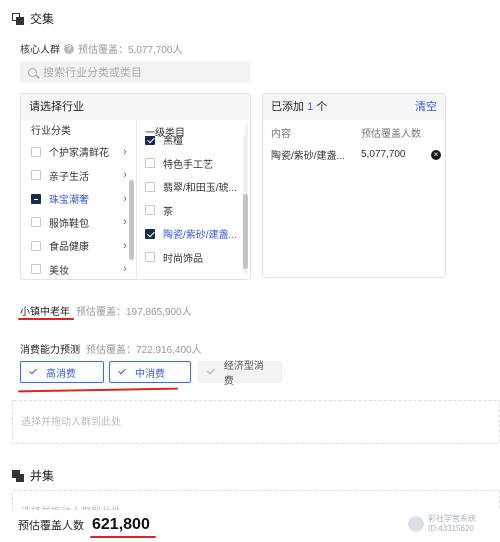  I want to click on intersect-title-label: 交集, so click(42, 19).